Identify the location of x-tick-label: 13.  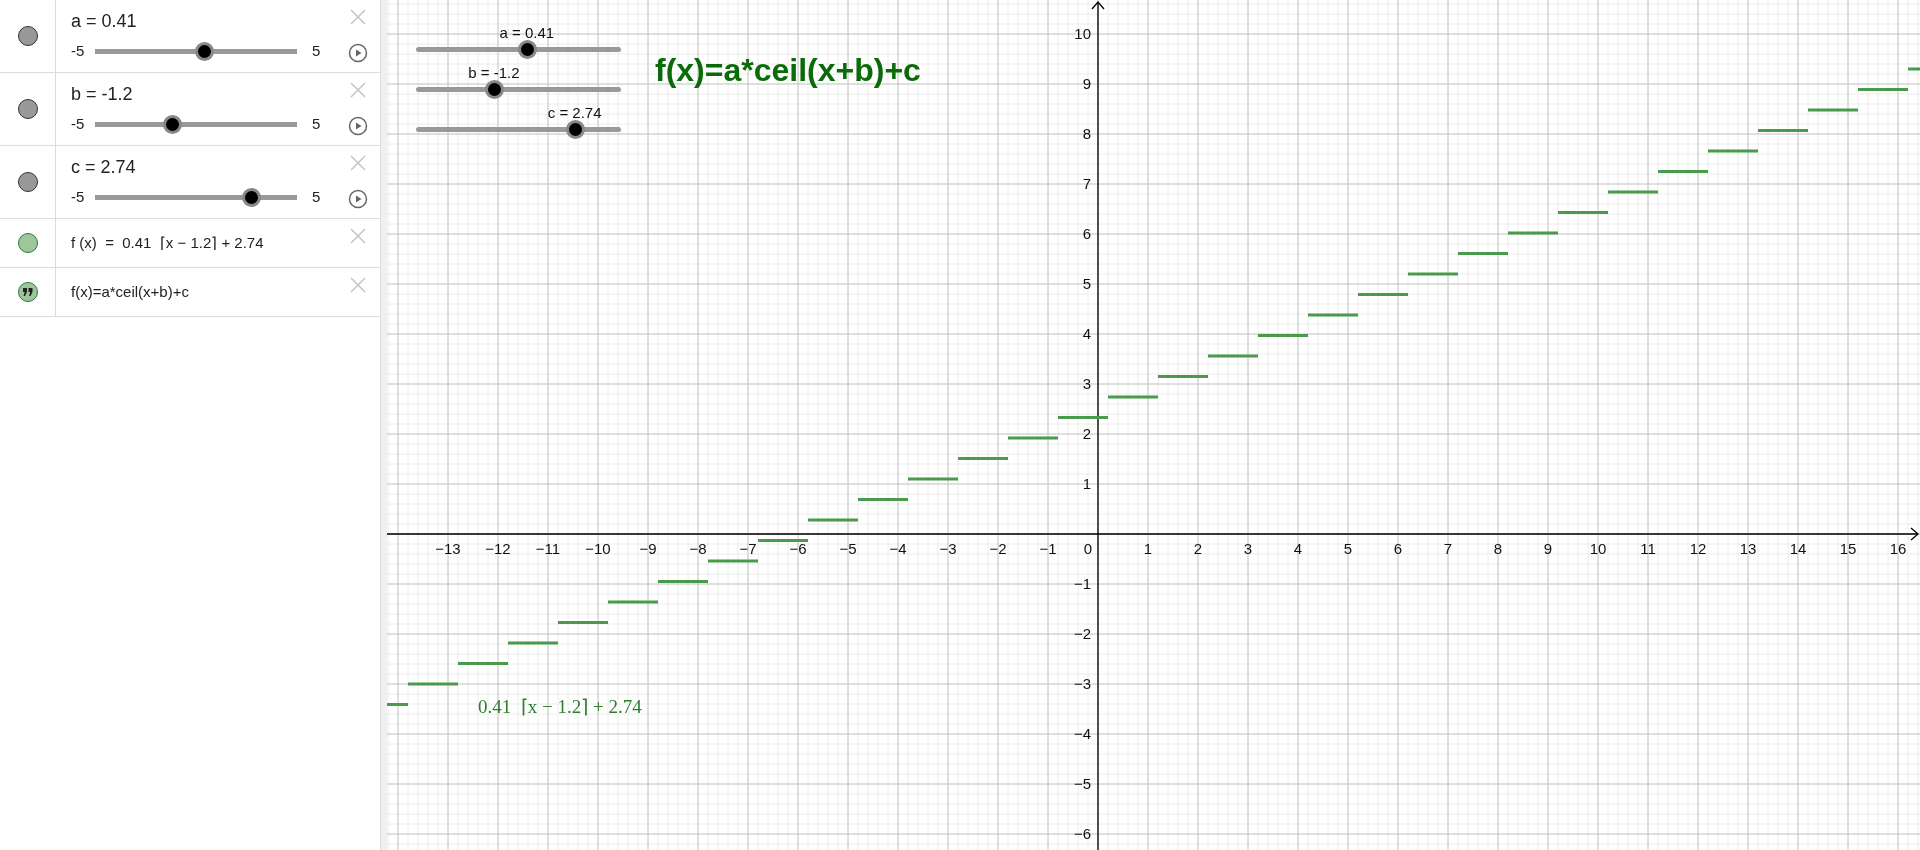
(1748, 548).